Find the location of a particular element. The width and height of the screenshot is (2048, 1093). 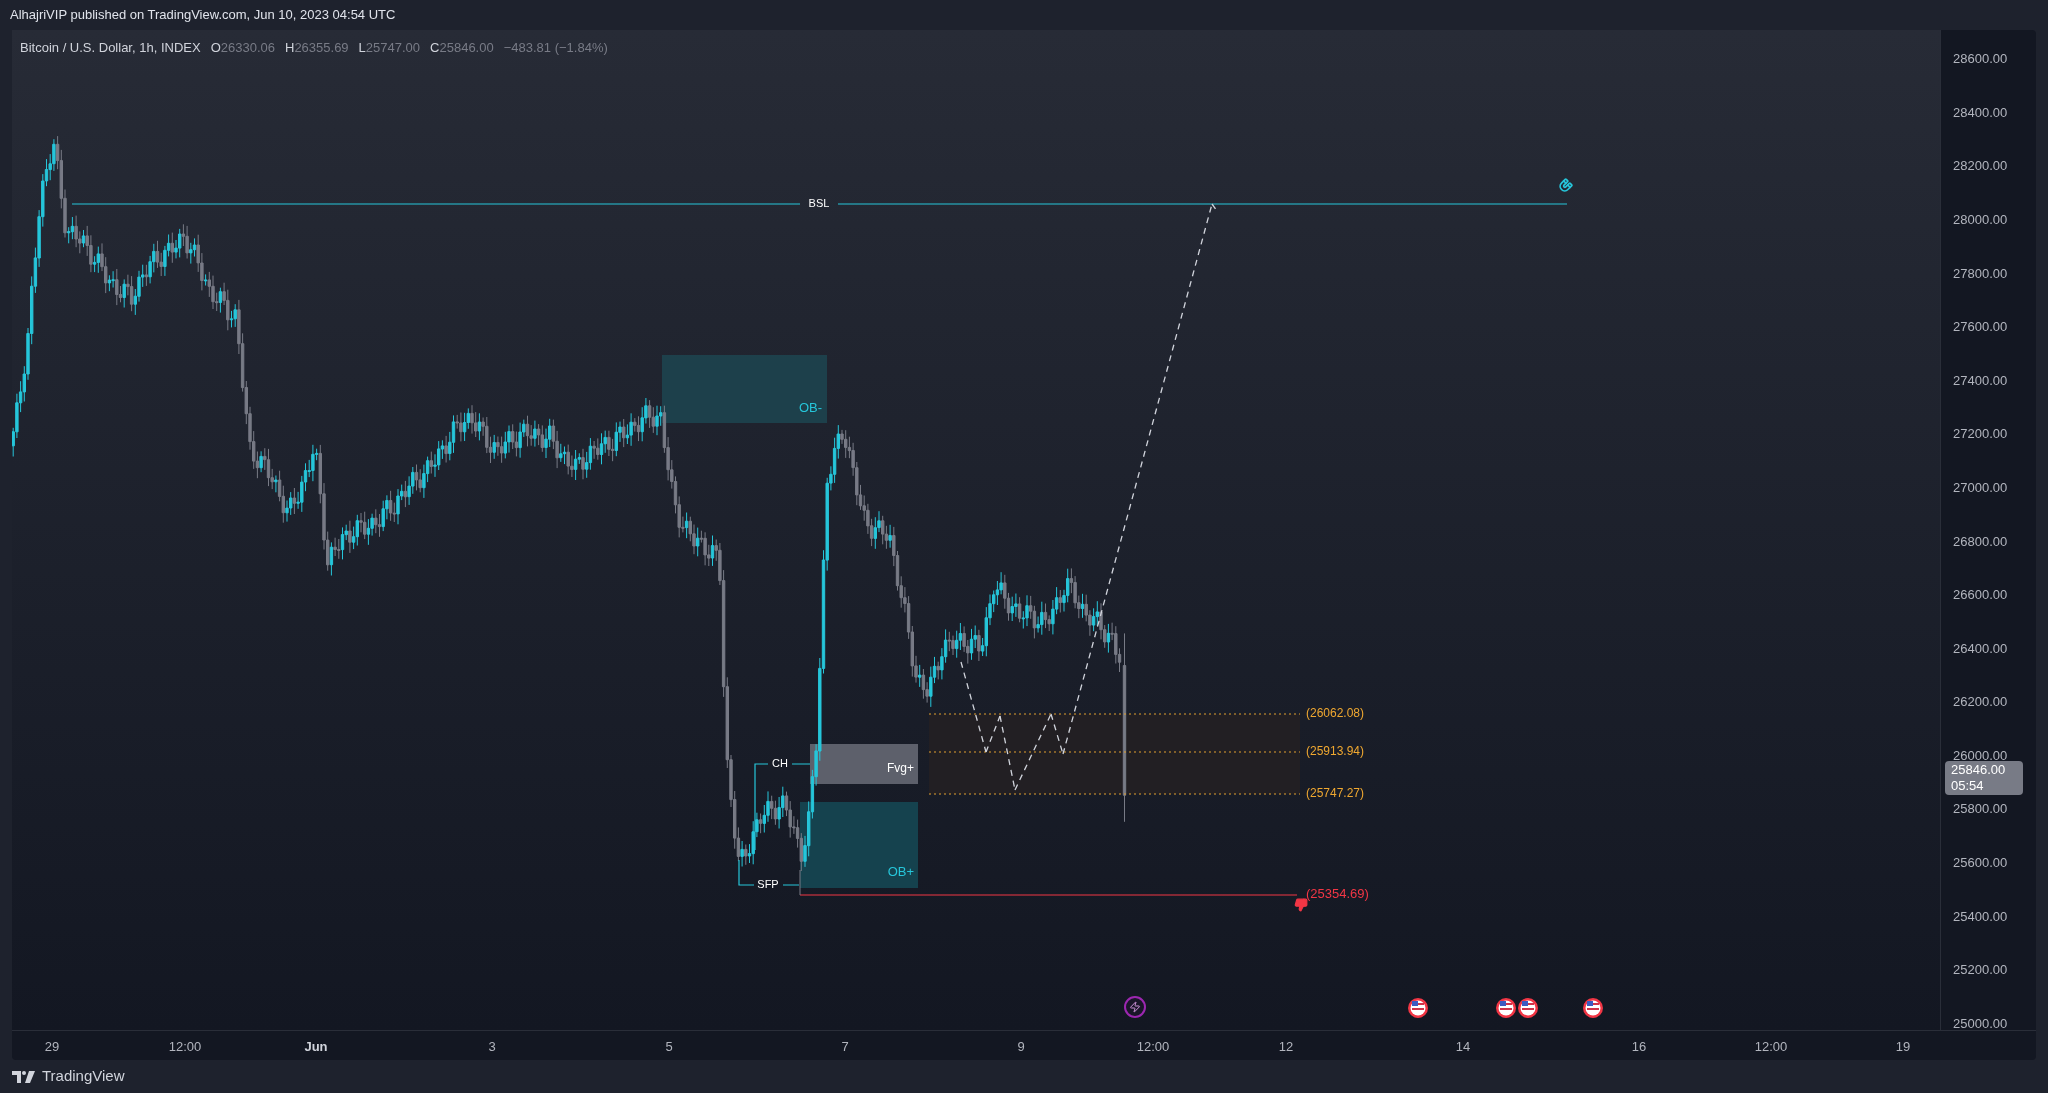

price-tick: 27200.00 is located at coordinates (1980, 434).